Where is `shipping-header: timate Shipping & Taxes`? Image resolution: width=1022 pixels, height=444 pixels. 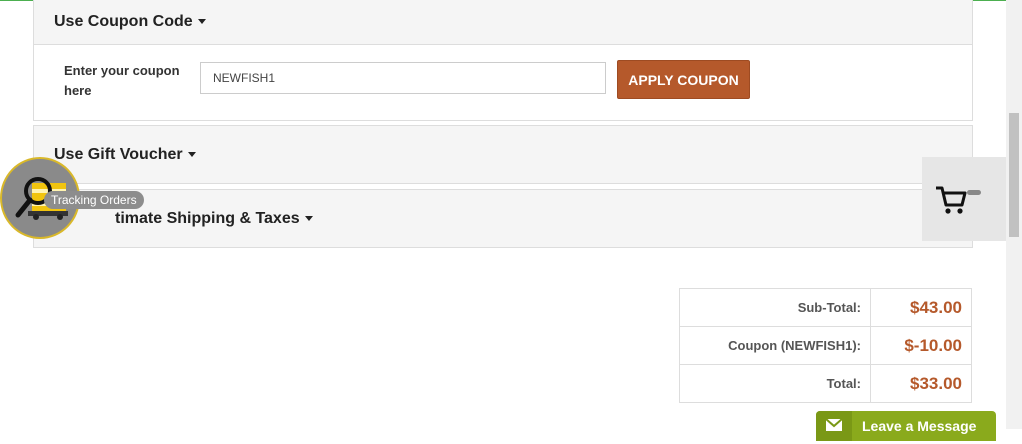 shipping-header: timate Shipping & Taxes is located at coordinates (503, 218).